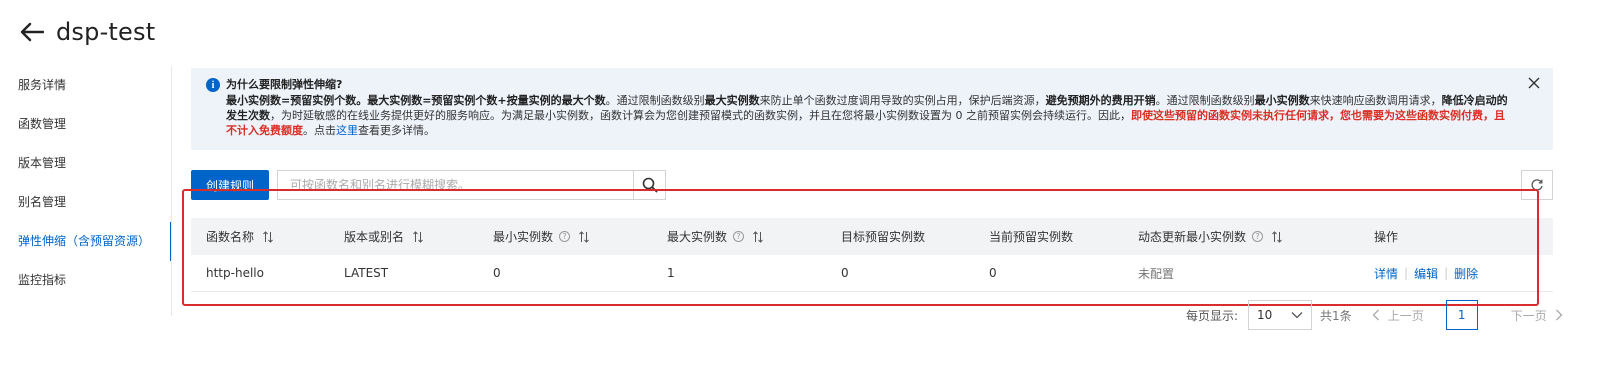 This screenshot has height=368, width=1618. Describe the element at coordinates (1461, 315) in the screenshot. I see `page-number-button: 1` at that location.